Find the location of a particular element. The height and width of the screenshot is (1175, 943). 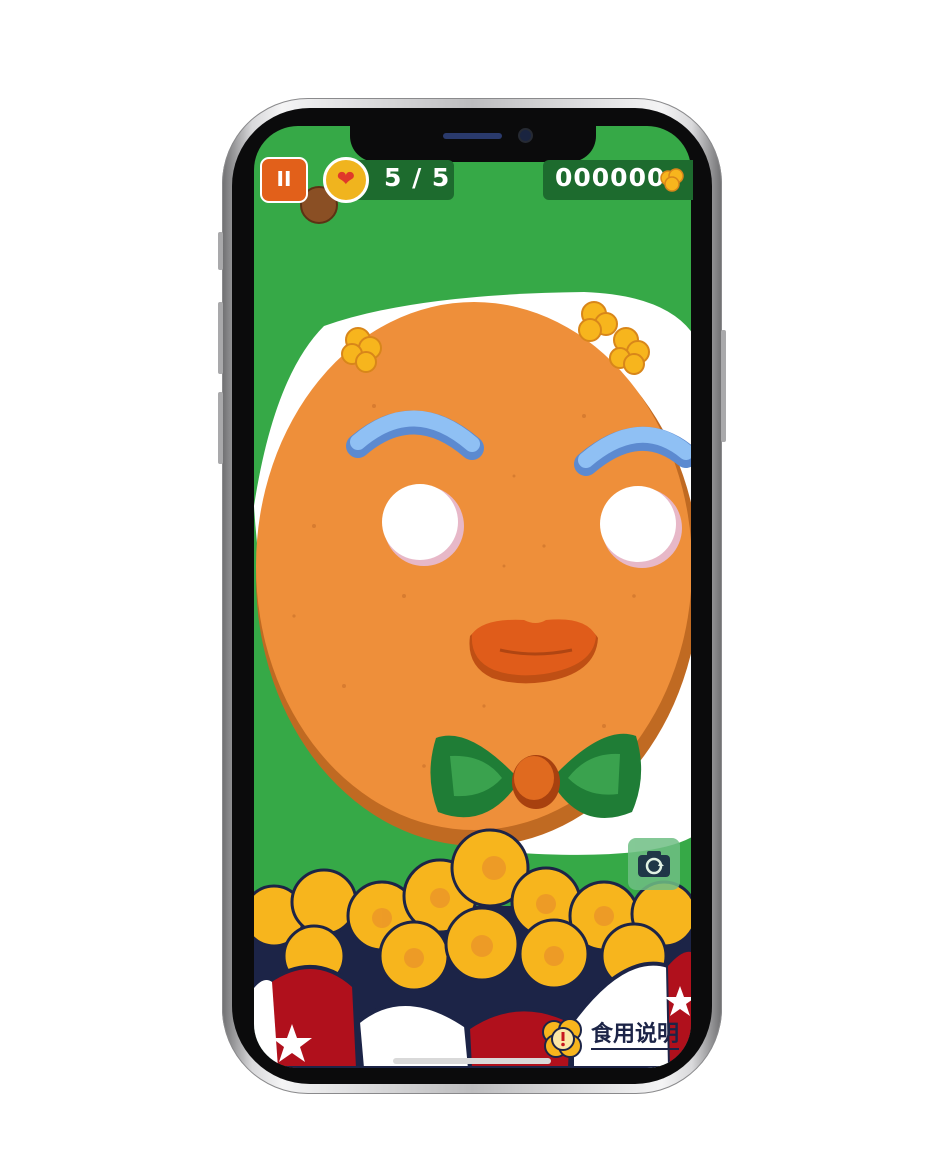

score-counter: 000000 is located at coordinates (610, 177).